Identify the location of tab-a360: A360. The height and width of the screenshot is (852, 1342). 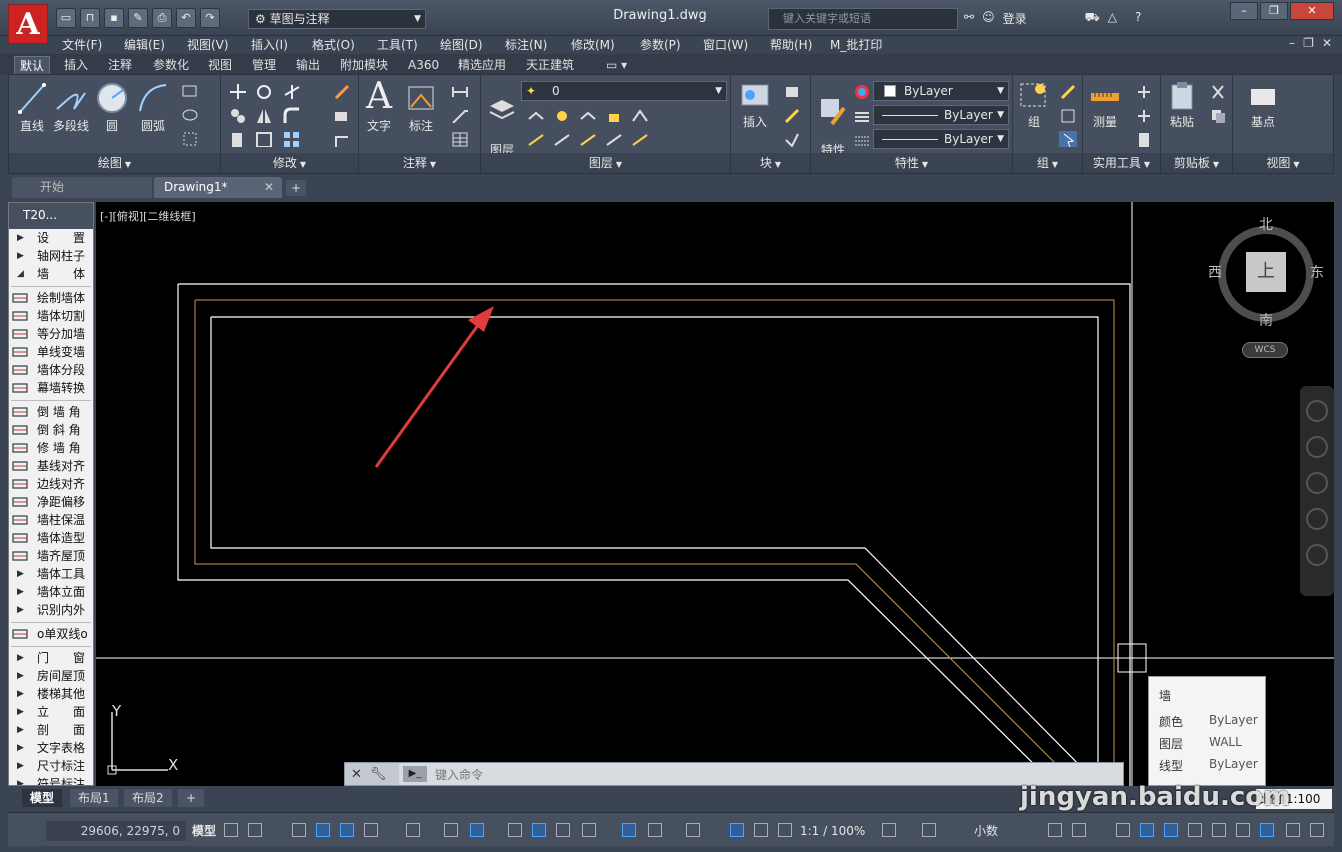
(423, 65).